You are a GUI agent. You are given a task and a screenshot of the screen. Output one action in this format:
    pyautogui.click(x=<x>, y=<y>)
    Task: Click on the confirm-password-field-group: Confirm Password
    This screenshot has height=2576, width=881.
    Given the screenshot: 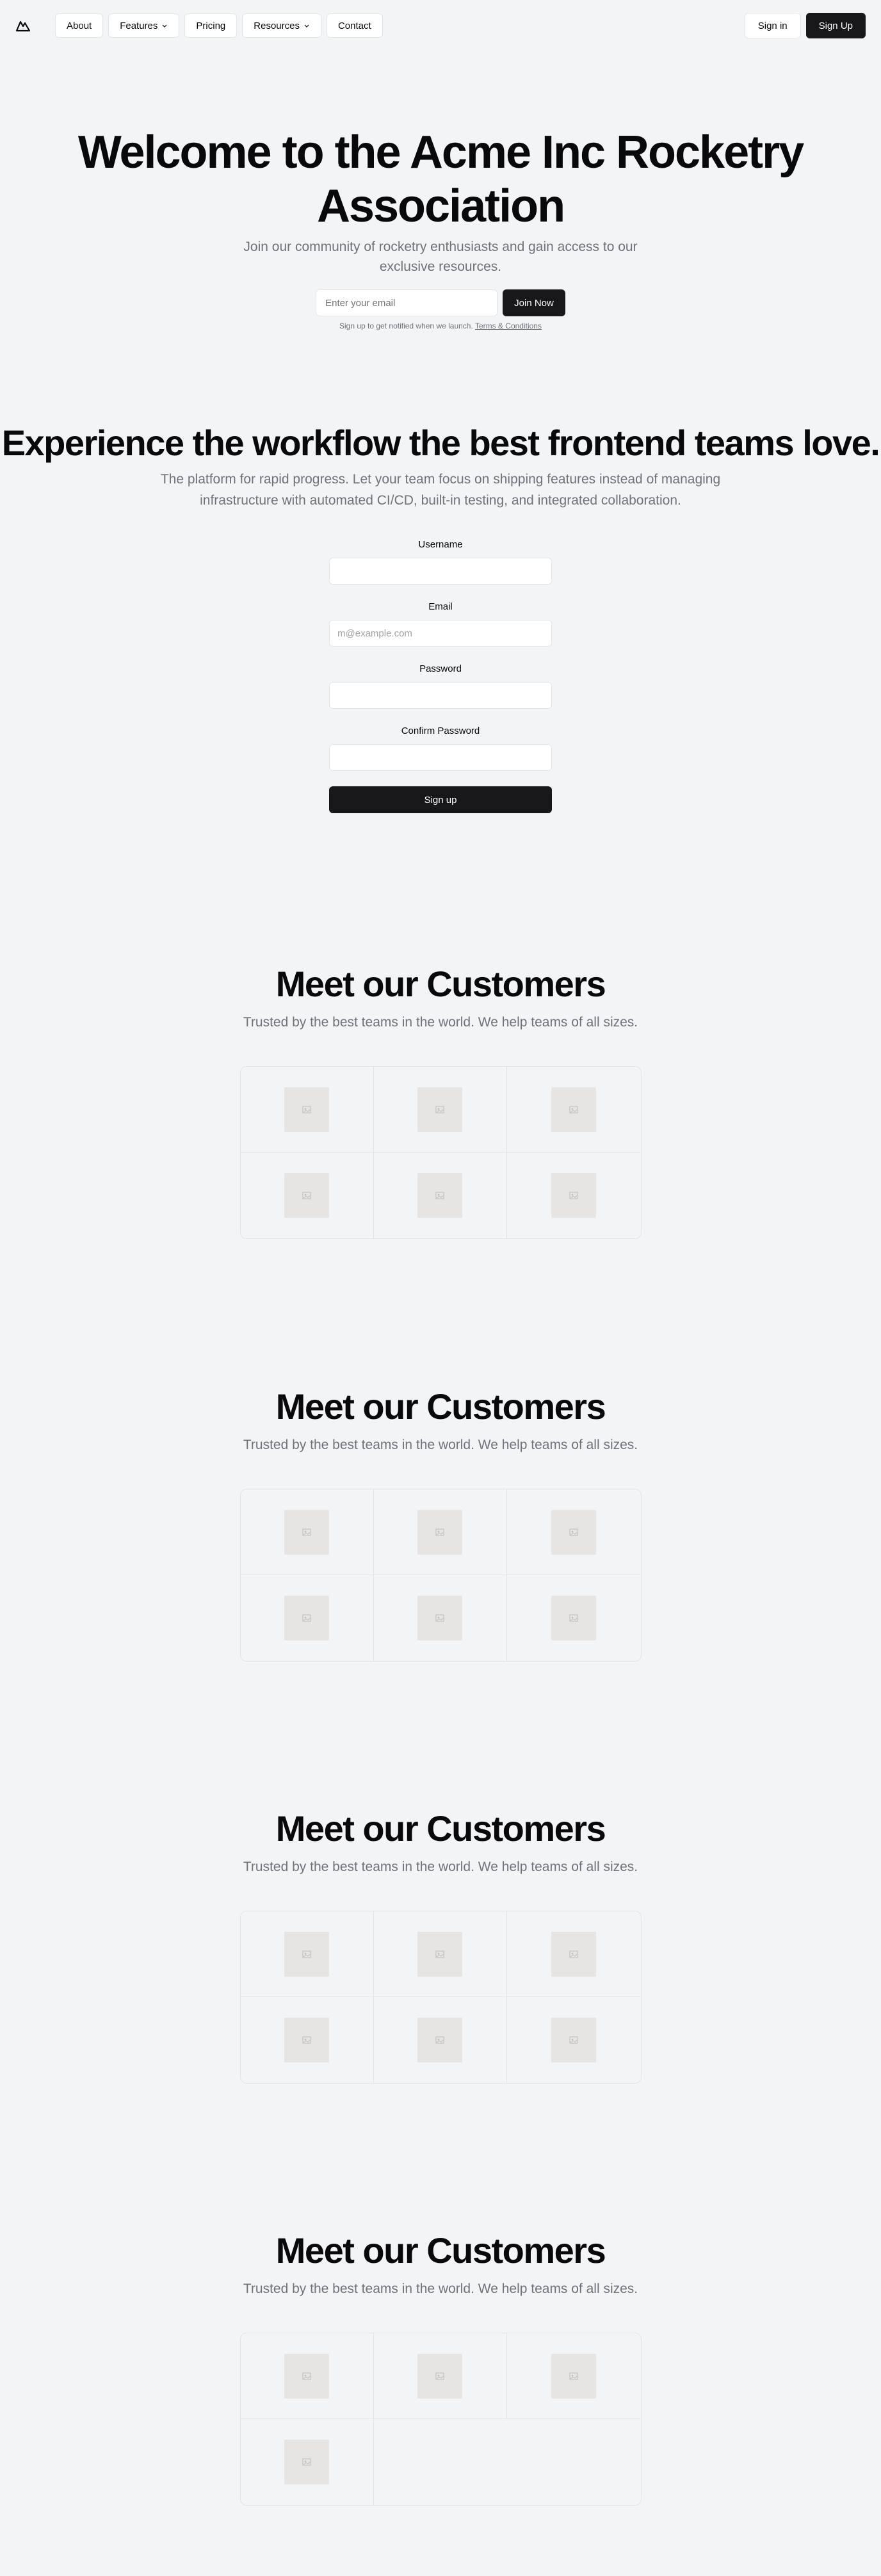 What is the action you would take?
    pyautogui.click(x=440, y=748)
    